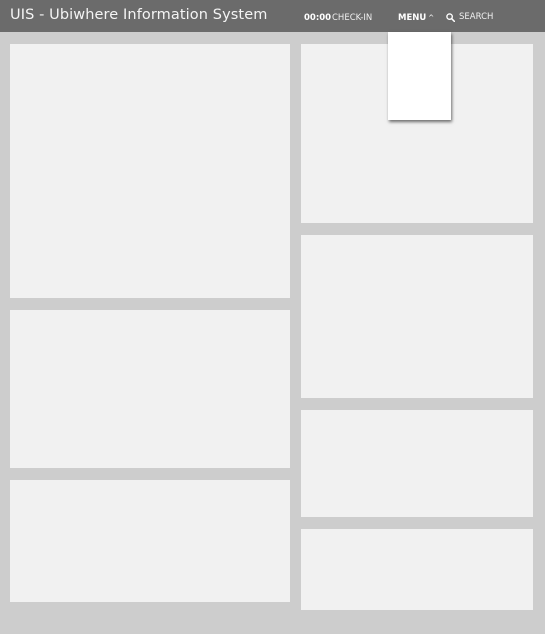  I want to click on menu-label: MENU, so click(412, 18).